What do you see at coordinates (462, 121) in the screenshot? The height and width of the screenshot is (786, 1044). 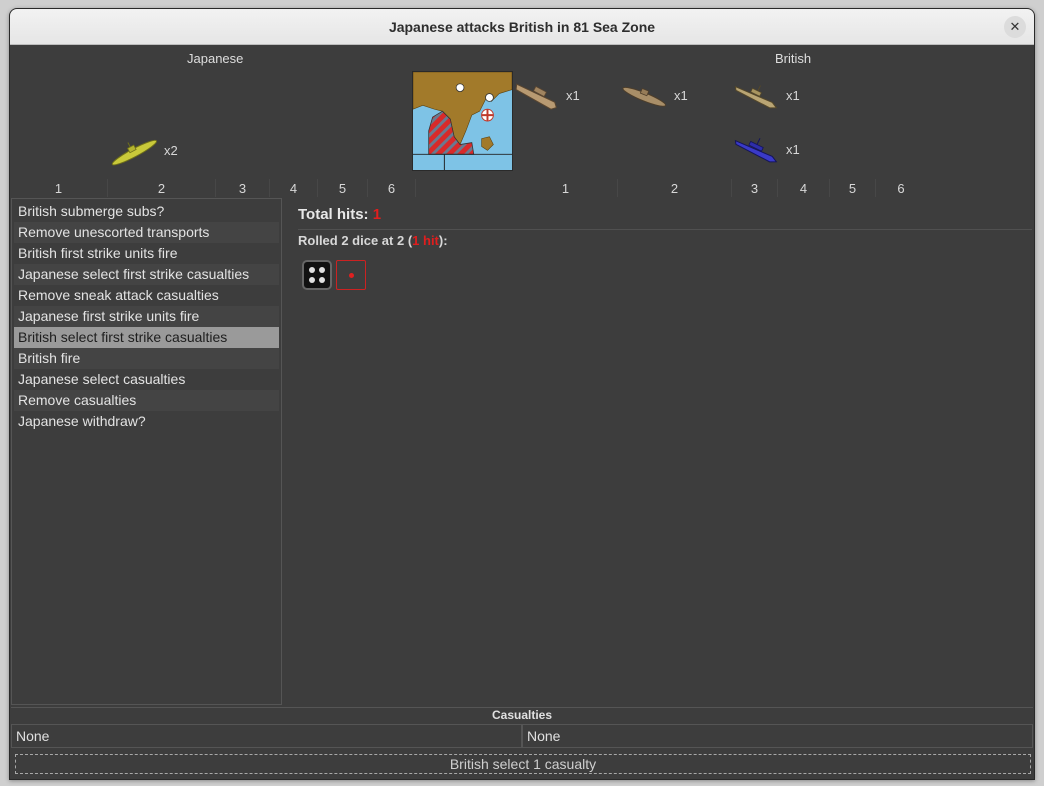 I see `sea-zone-map` at bounding box center [462, 121].